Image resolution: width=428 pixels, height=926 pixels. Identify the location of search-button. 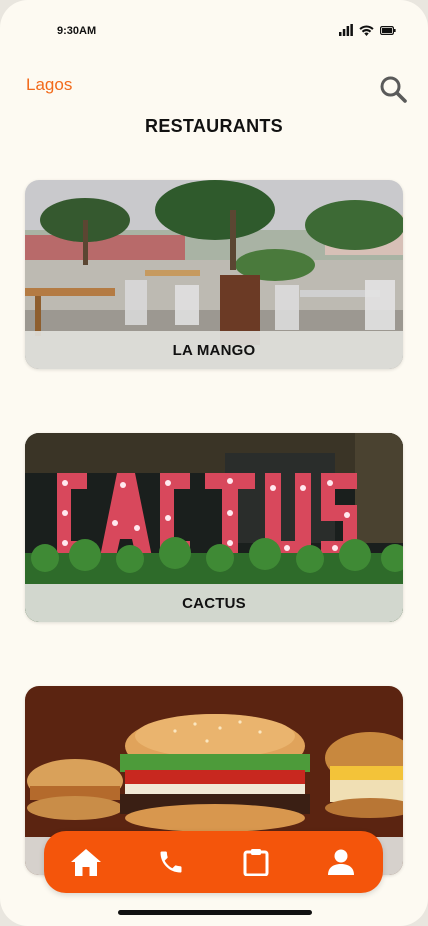
(394, 90).